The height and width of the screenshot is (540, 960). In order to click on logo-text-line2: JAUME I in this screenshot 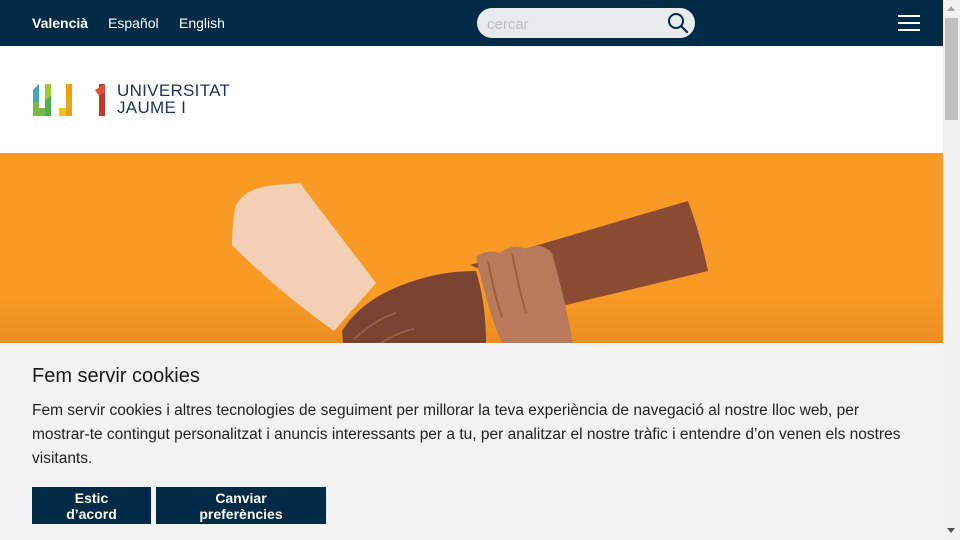, I will do `click(152, 107)`.